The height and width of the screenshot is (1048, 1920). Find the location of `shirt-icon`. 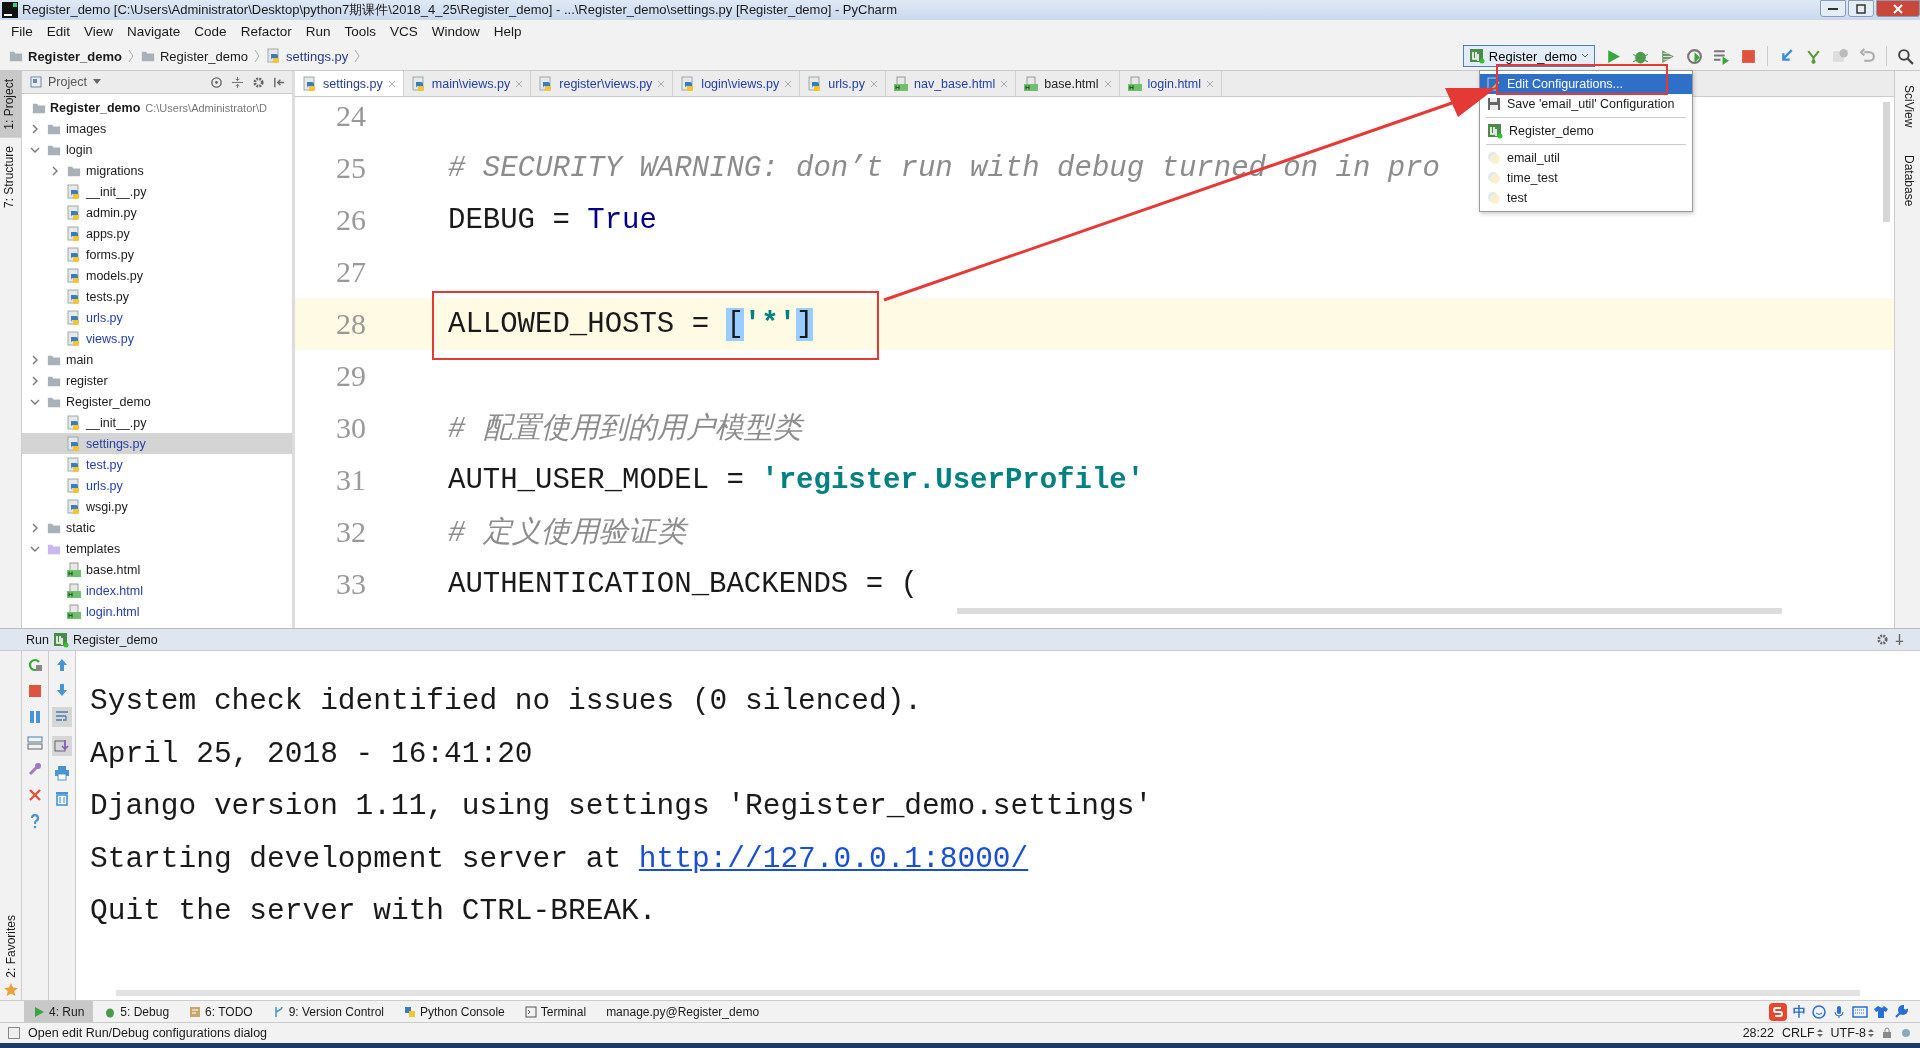

shirt-icon is located at coordinates (1881, 1011).